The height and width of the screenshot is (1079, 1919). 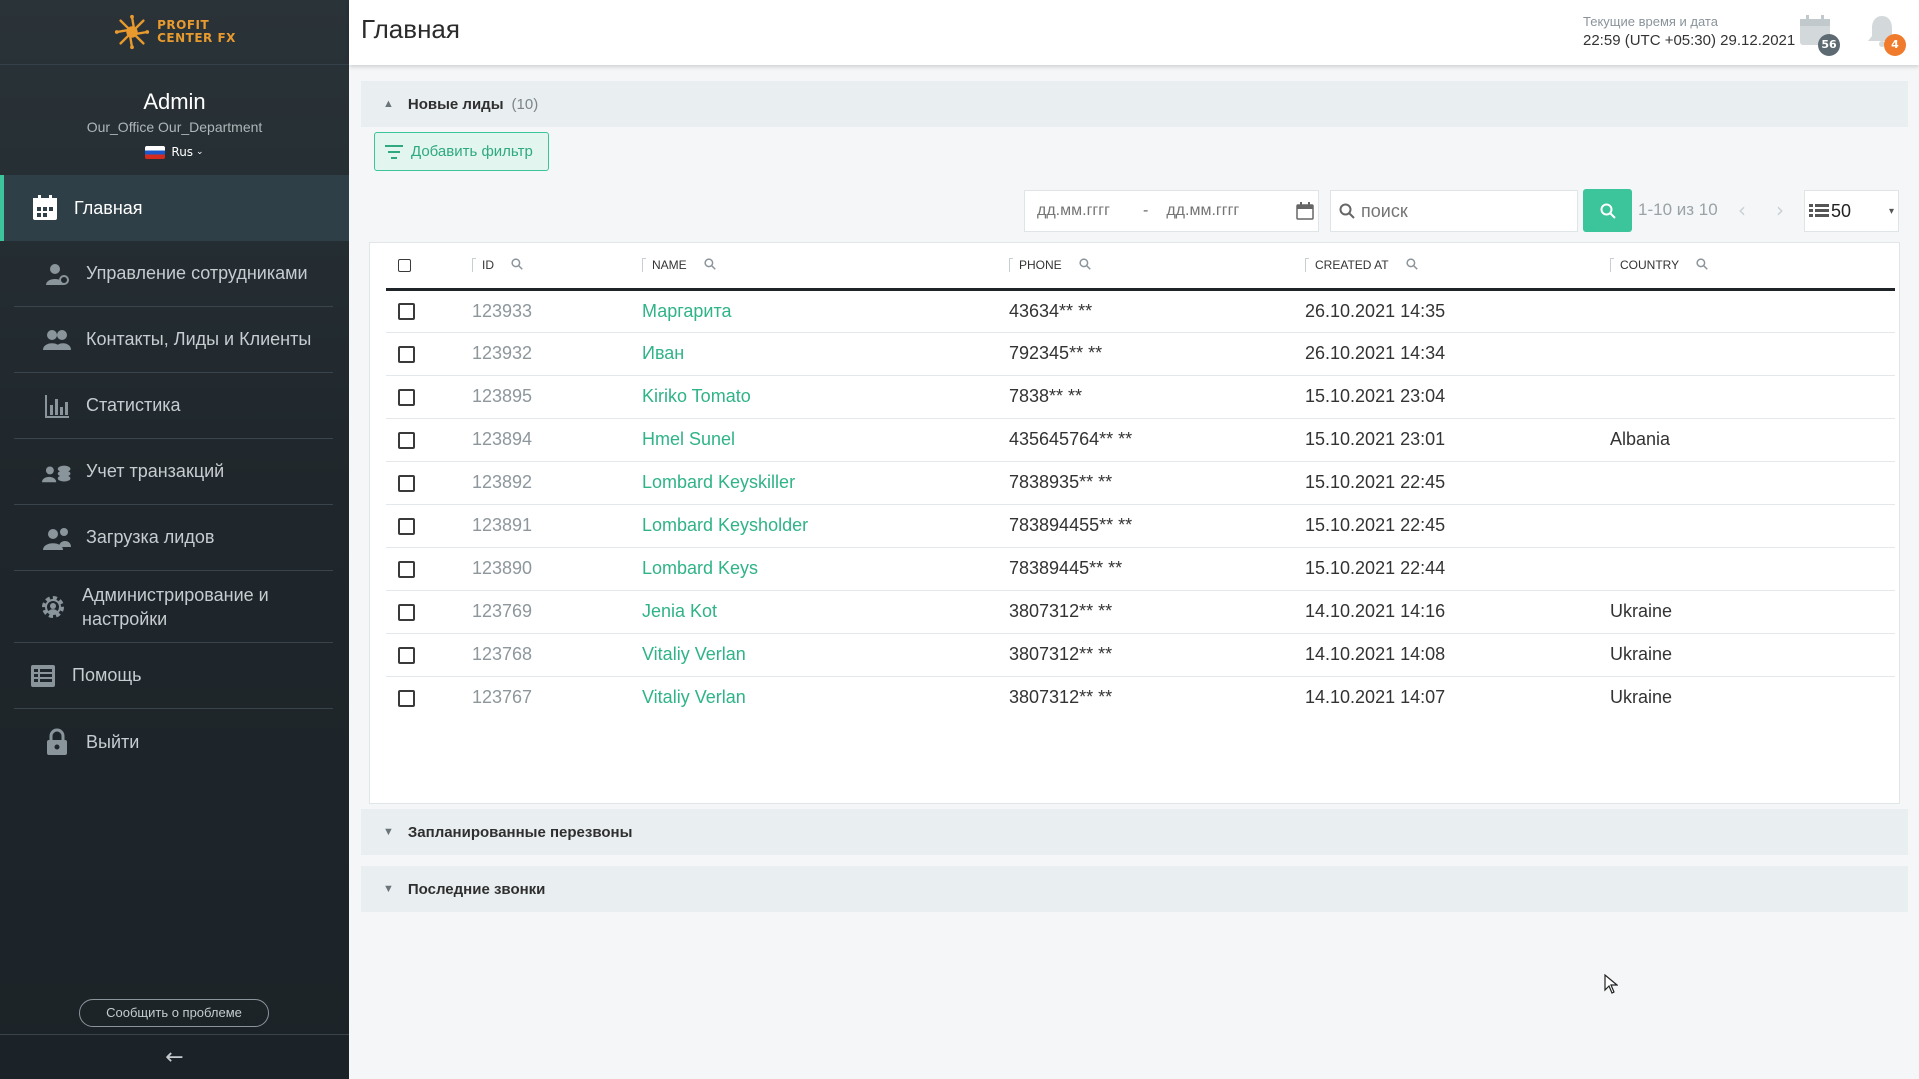 What do you see at coordinates (404, 266) in the screenshot?
I see `select-all-checkbox` at bounding box center [404, 266].